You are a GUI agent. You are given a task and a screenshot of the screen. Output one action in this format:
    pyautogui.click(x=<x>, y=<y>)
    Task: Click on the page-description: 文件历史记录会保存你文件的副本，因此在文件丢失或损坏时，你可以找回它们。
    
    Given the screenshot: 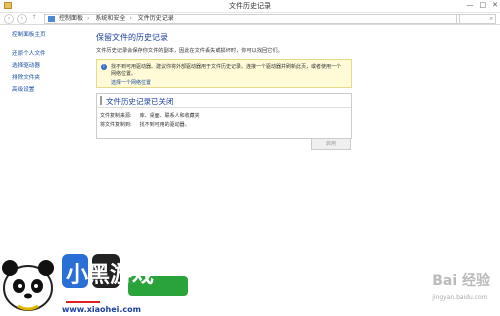 What is the action you would take?
    pyautogui.click(x=189, y=51)
    